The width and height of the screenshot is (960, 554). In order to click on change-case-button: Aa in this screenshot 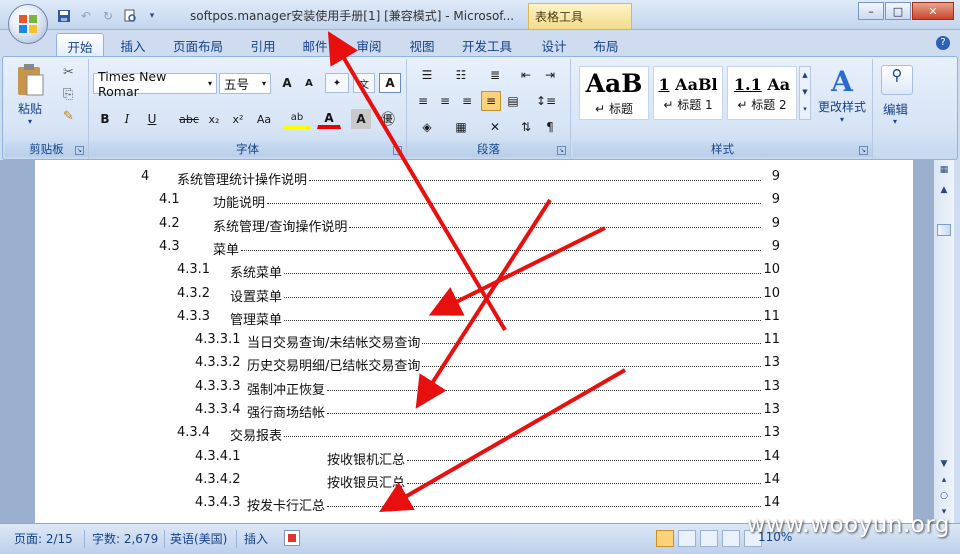, I will do `click(264, 119)`.